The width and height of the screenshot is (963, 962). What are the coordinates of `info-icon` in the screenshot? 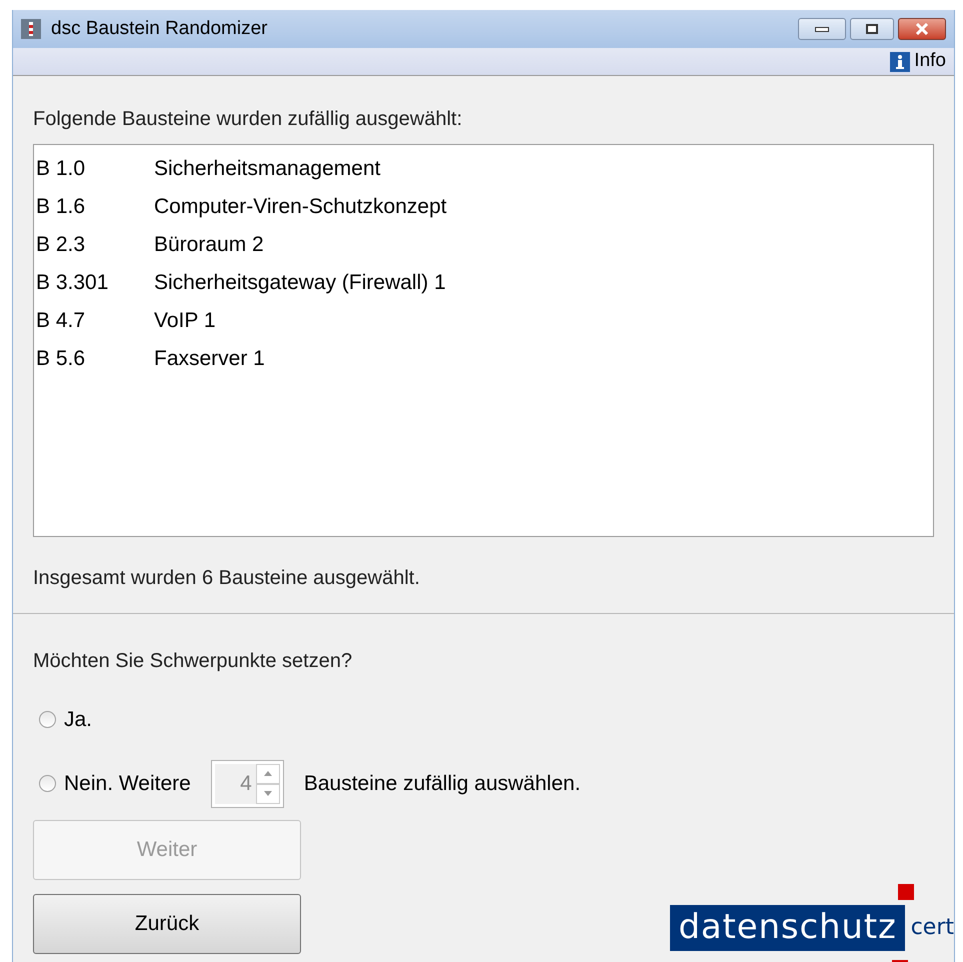 It's located at (900, 62).